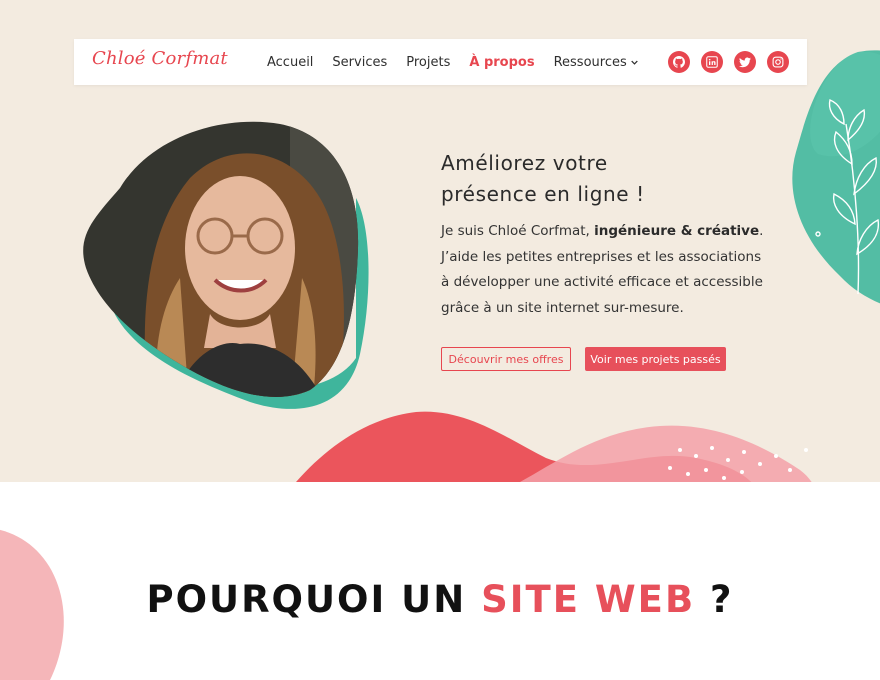 The height and width of the screenshot is (680, 880). Describe the element at coordinates (518, 231) in the screenshot. I see `hero-intro-prefix: Je suis Chloé Corfmat,` at that location.